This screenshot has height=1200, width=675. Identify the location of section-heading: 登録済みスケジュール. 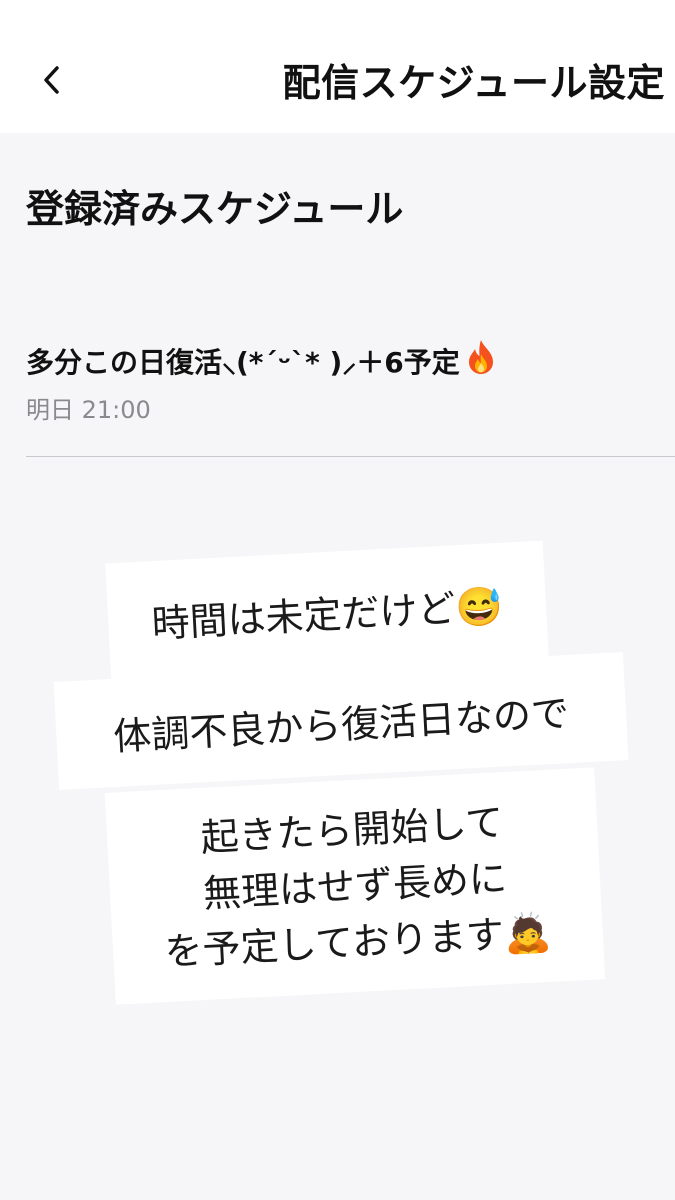
(215, 209).